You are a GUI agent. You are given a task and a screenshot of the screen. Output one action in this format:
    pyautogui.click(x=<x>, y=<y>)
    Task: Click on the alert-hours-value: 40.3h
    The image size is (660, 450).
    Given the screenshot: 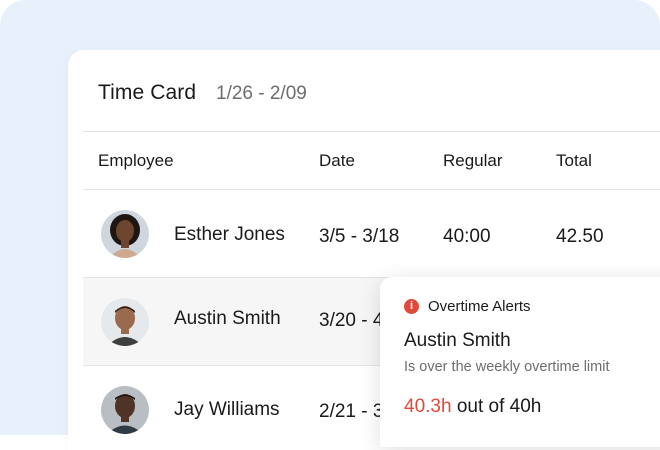 What is the action you would take?
    pyautogui.click(x=428, y=406)
    